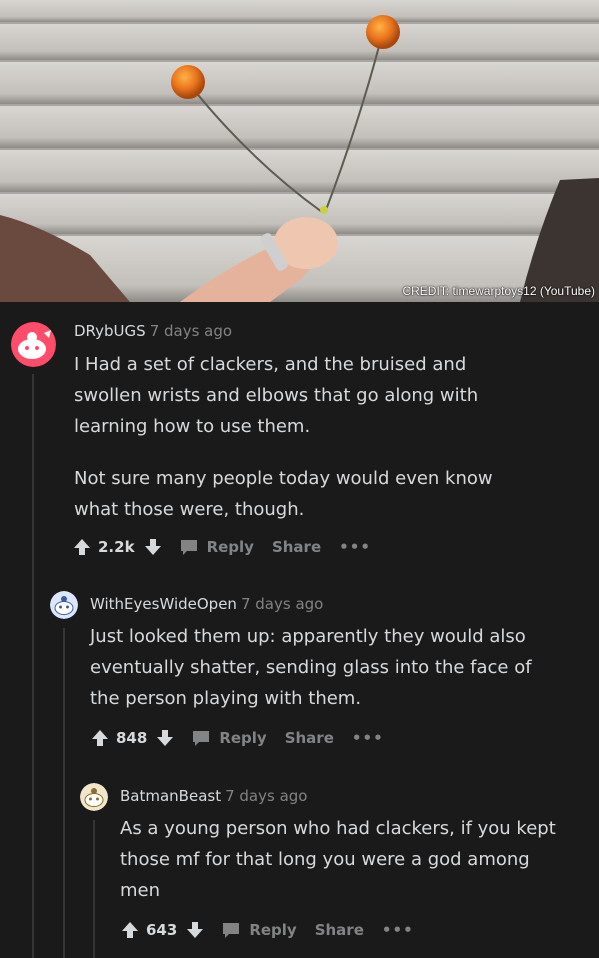  What do you see at coordinates (163, 604) in the screenshot?
I see `comment-username: WithEyesWideOpen` at bounding box center [163, 604].